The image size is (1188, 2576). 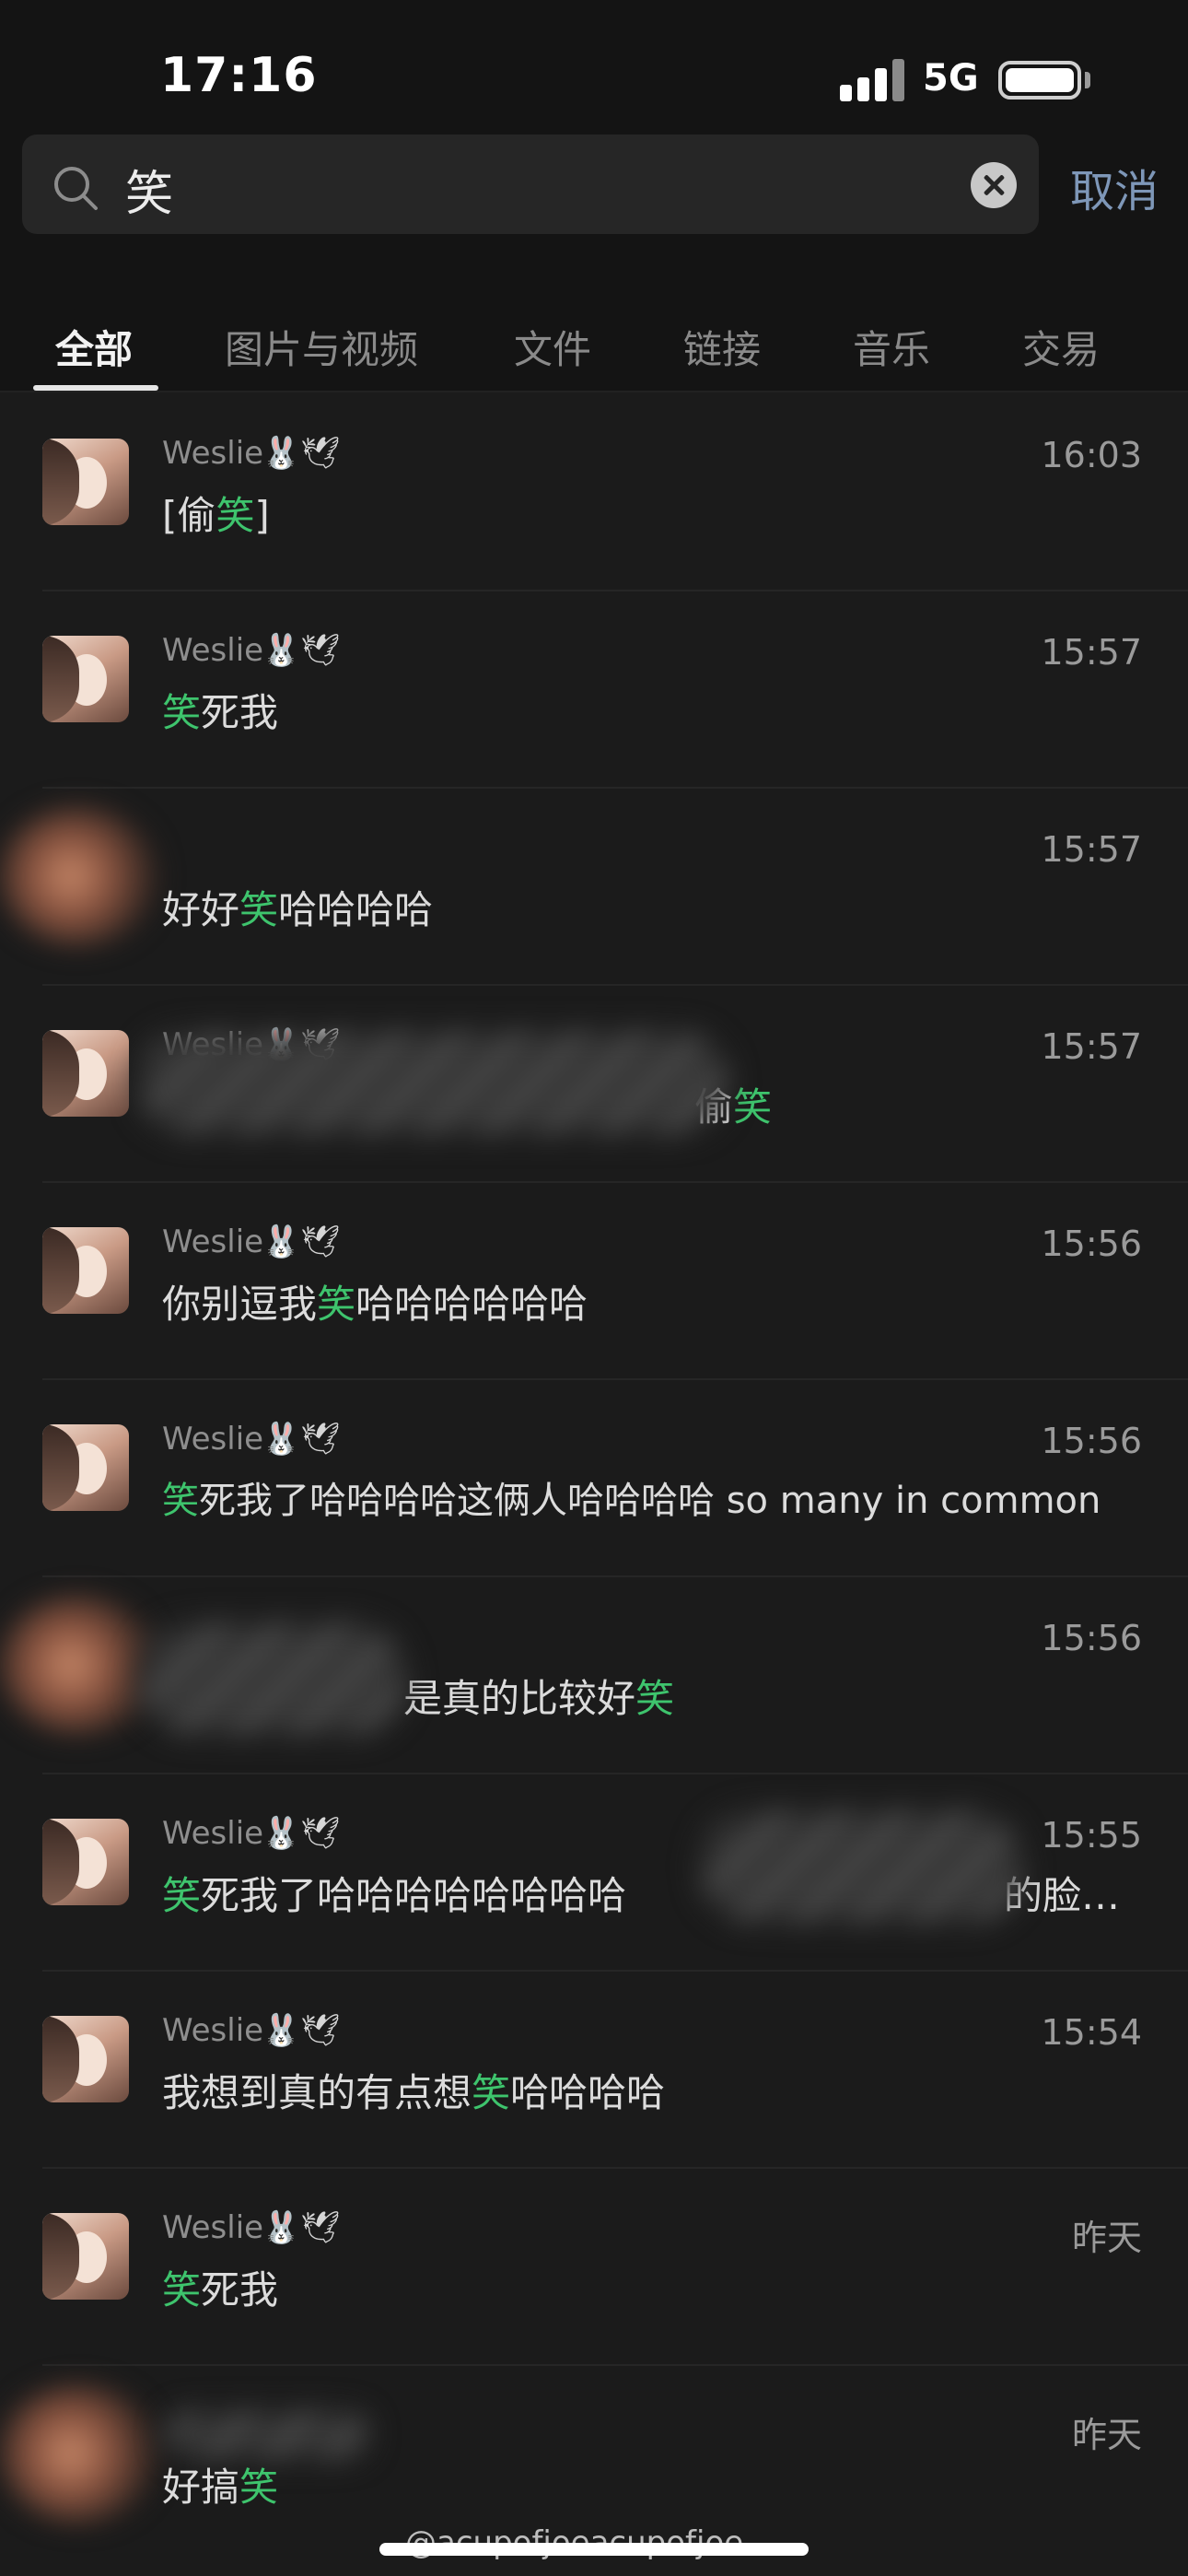 What do you see at coordinates (872, 80) in the screenshot?
I see `signal-strength-icon` at bounding box center [872, 80].